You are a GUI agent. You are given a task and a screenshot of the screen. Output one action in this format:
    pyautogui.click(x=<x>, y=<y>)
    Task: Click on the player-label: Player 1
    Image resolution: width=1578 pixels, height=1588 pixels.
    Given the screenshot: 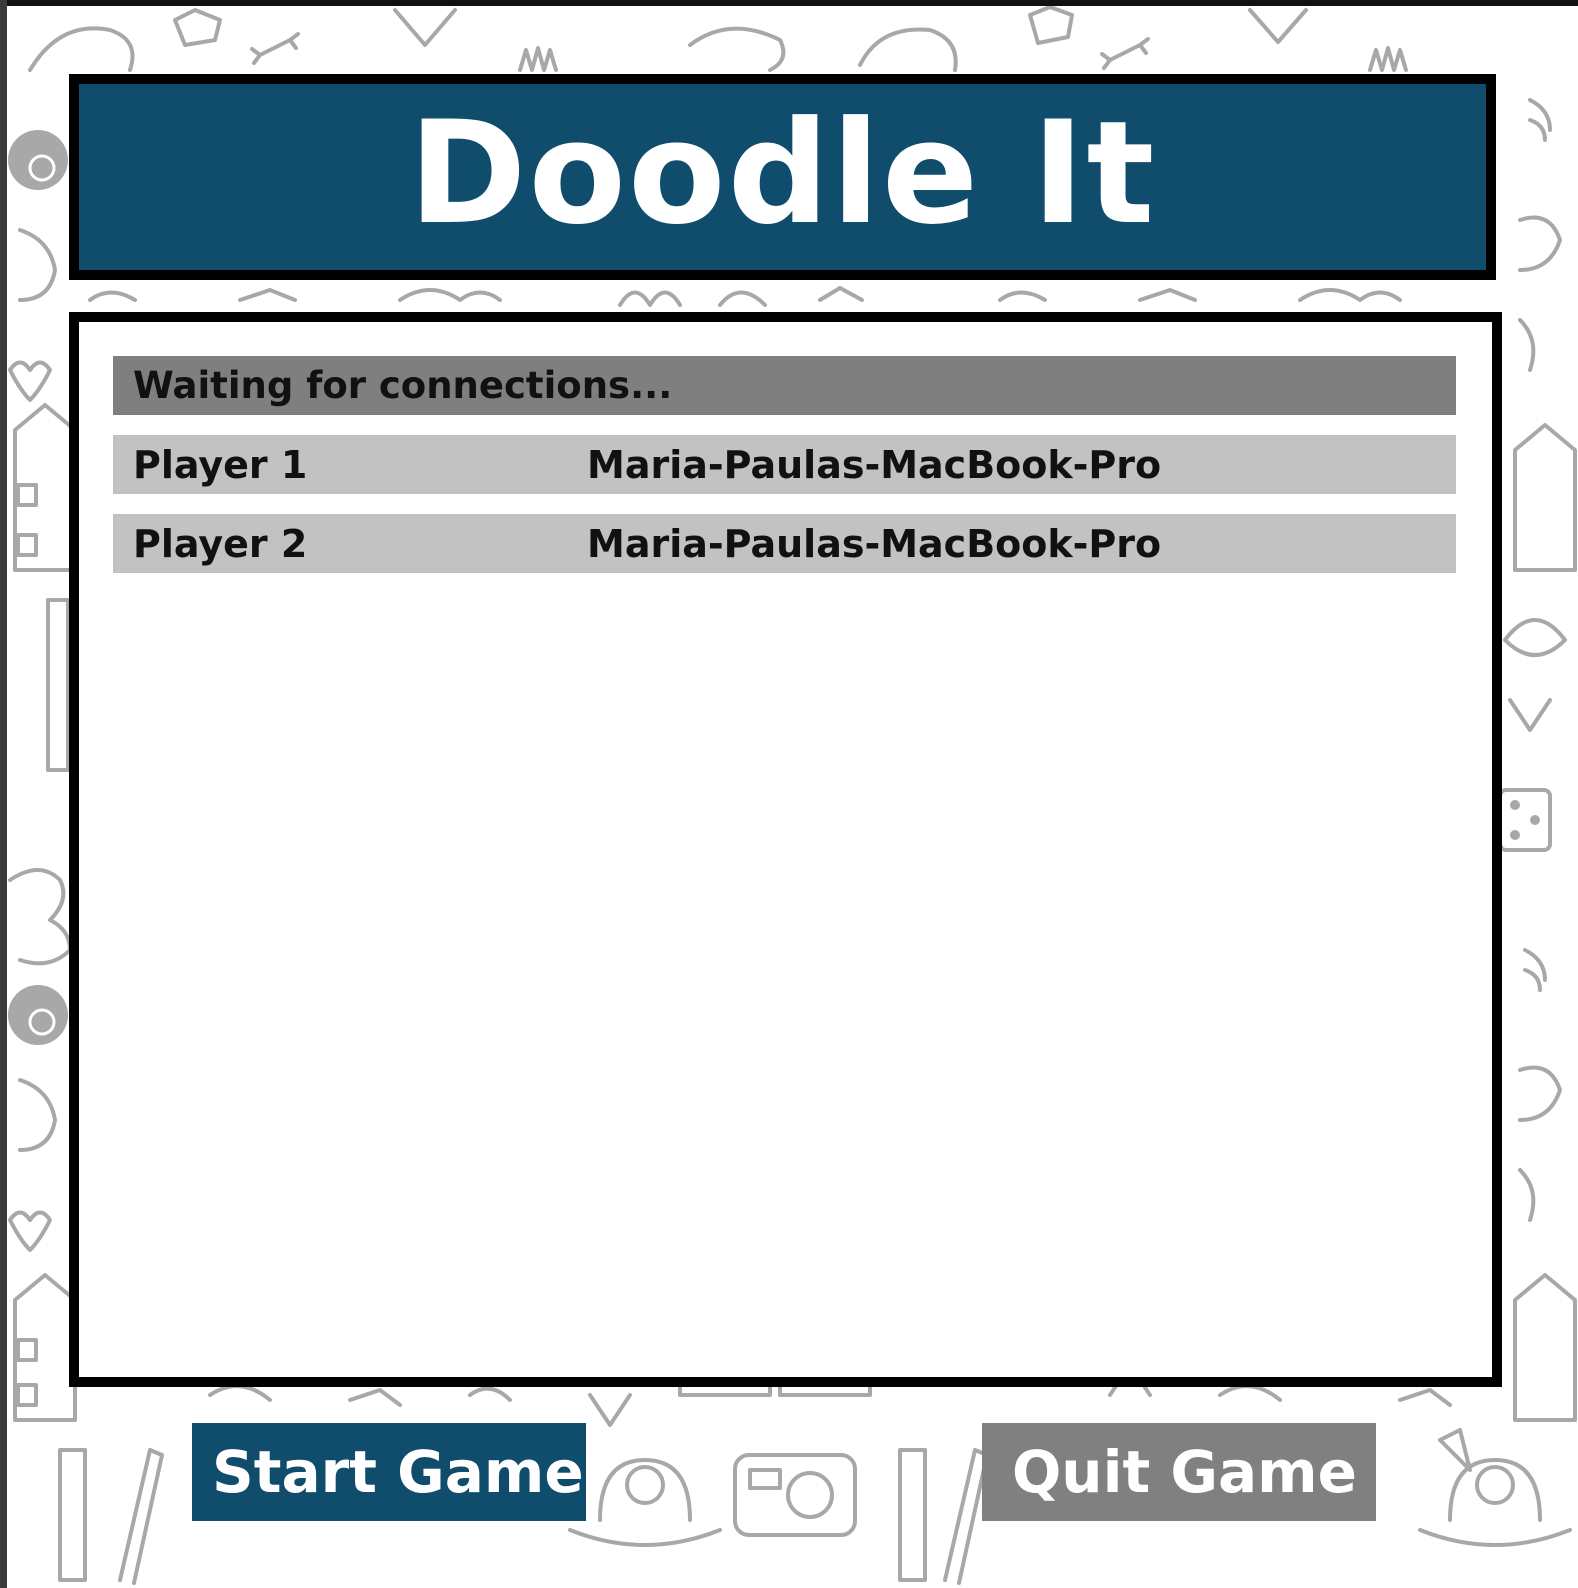 What is the action you would take?
    pyautogui.click(x=220, y=464)
    